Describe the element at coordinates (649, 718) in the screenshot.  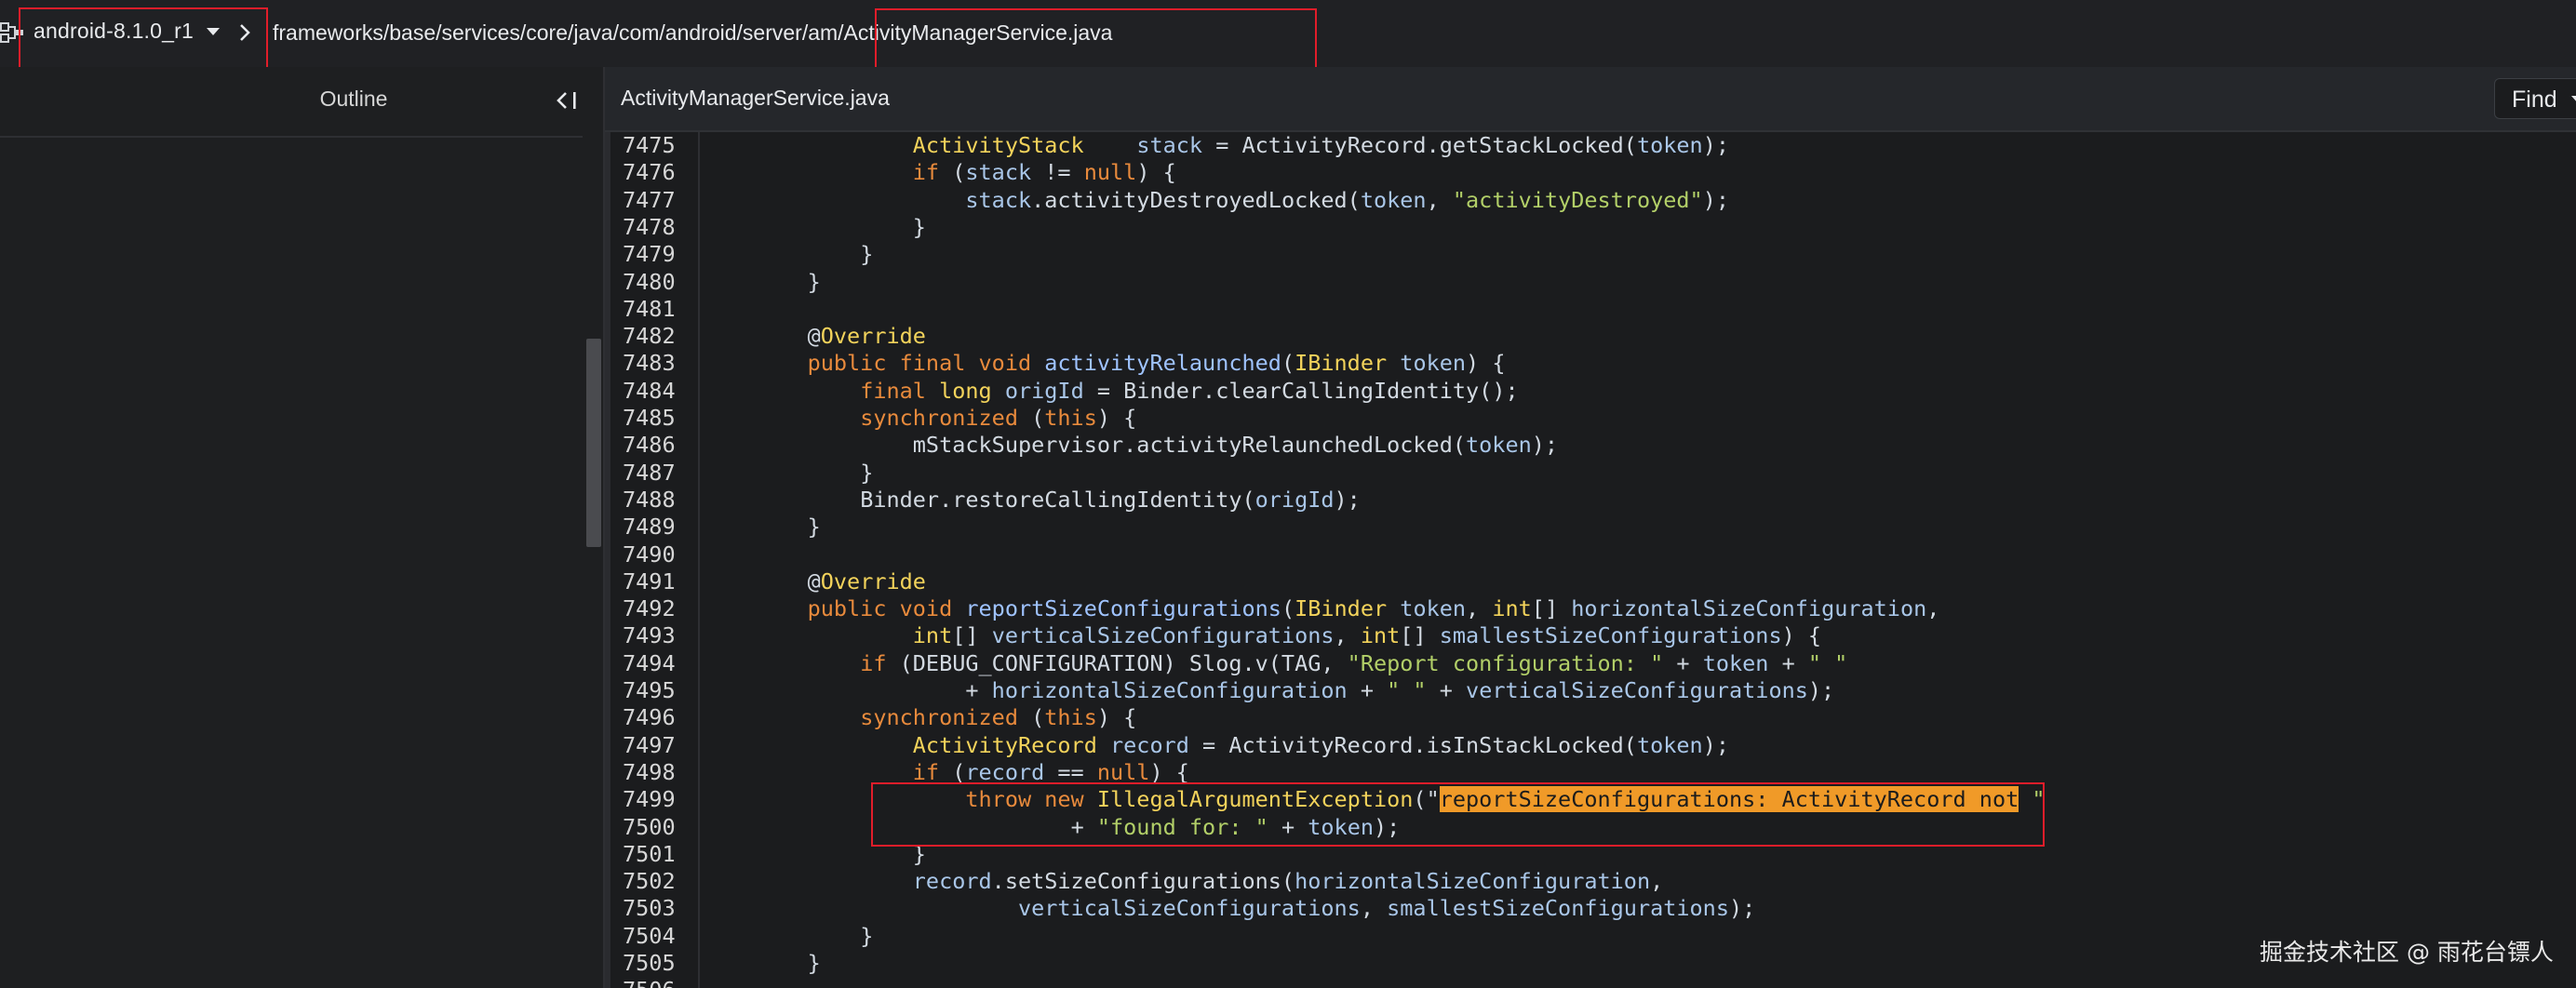
I see `line-number: 7496` at that location.